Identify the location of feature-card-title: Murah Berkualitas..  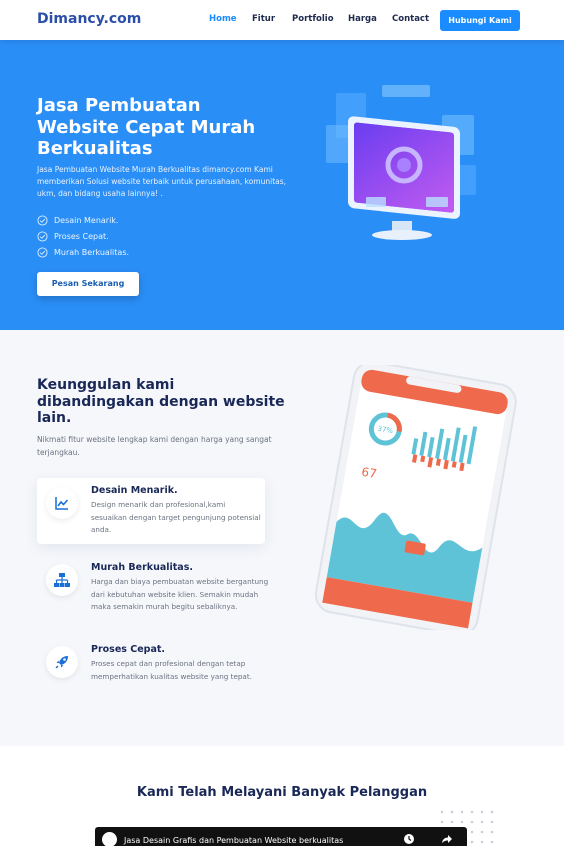
(142, 567).